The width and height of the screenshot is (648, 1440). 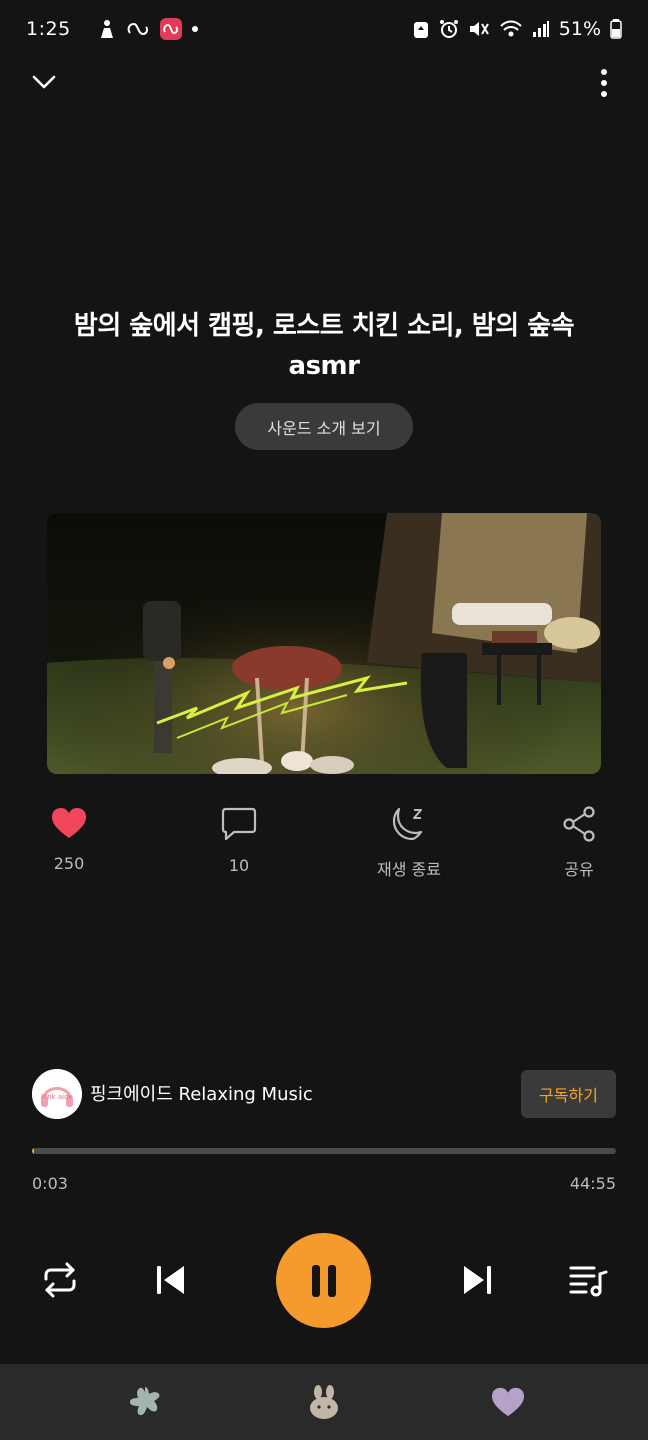 I want to click on like-button: 250, so click(x=69, y=839).